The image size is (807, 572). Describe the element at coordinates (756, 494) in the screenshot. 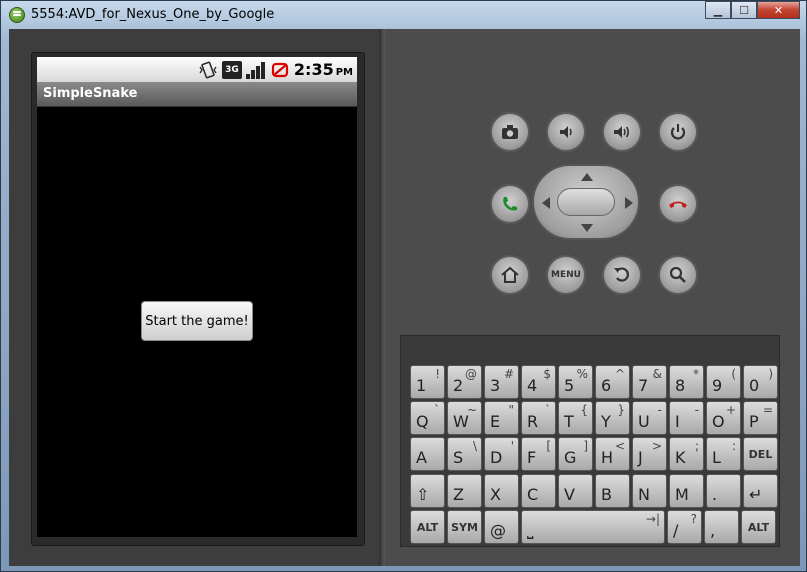

I see `key-label: ↵` at that location.